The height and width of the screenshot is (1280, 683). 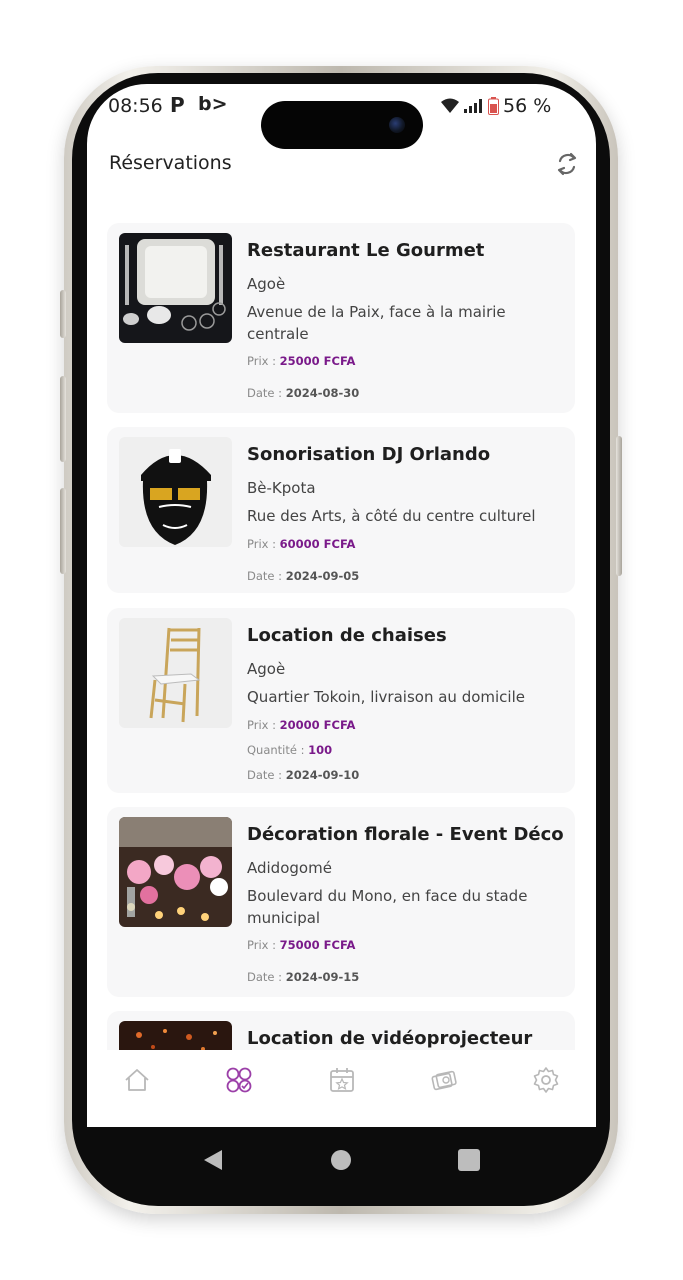 What do you see at coordinates (317, 725) in the screenshot?
I see `price-value: 20000 FCFA` at bounding box center [317, 725].